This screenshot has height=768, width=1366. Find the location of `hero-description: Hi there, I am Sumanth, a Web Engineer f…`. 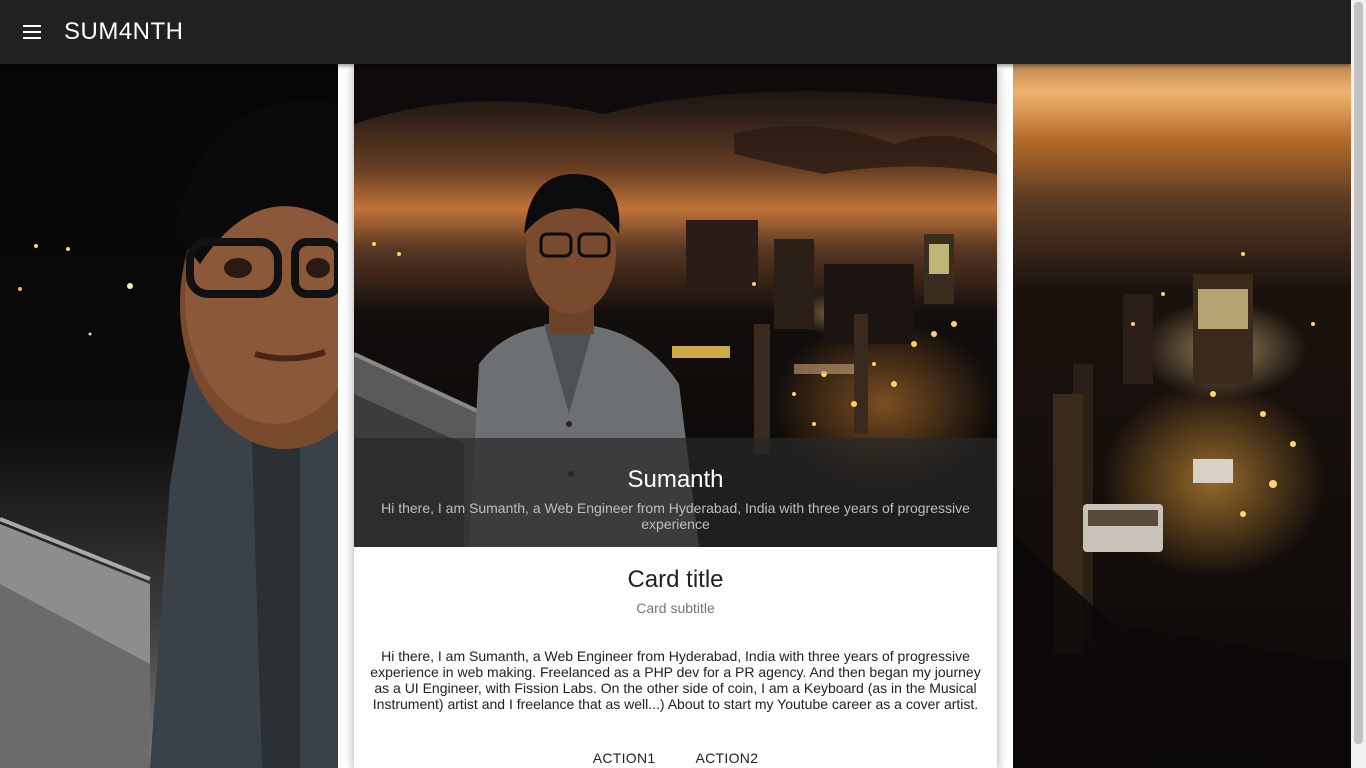

hero-description: Hi there, I am Sumanth, a Web Engineer f… is located at coordinates (675, 516).